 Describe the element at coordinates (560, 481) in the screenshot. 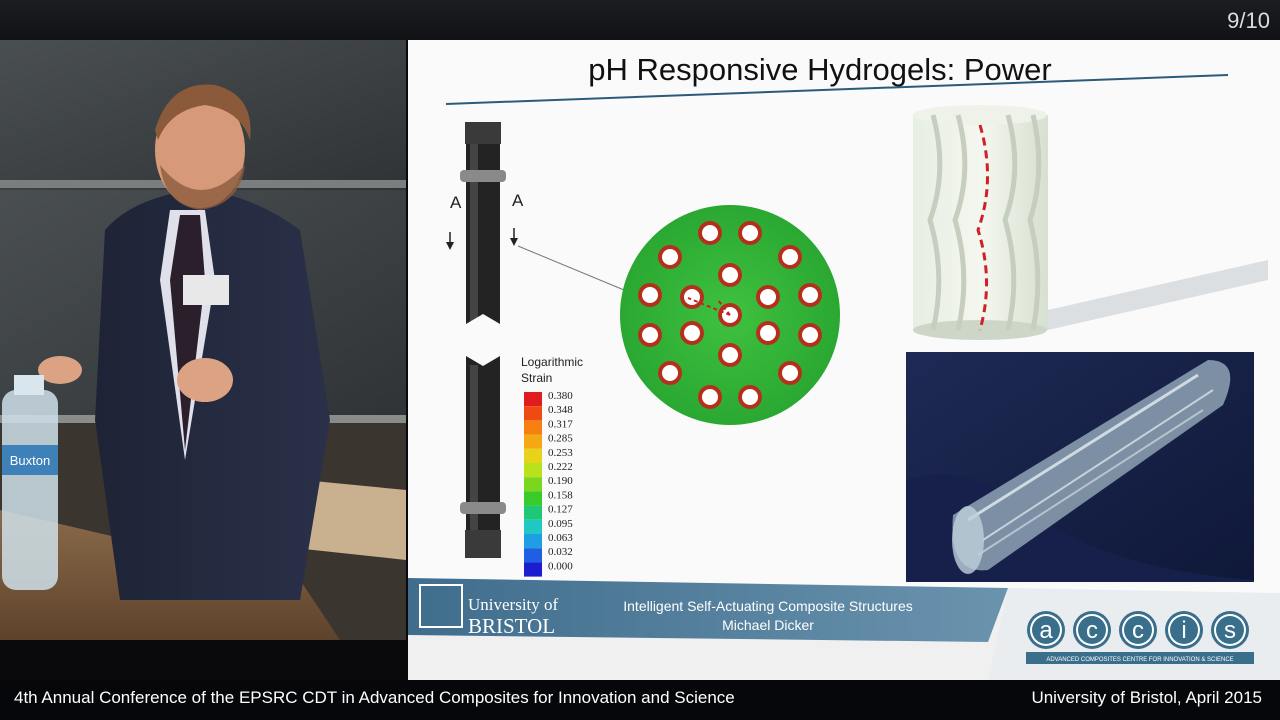

I see `legend-value: 0.190` at that location.